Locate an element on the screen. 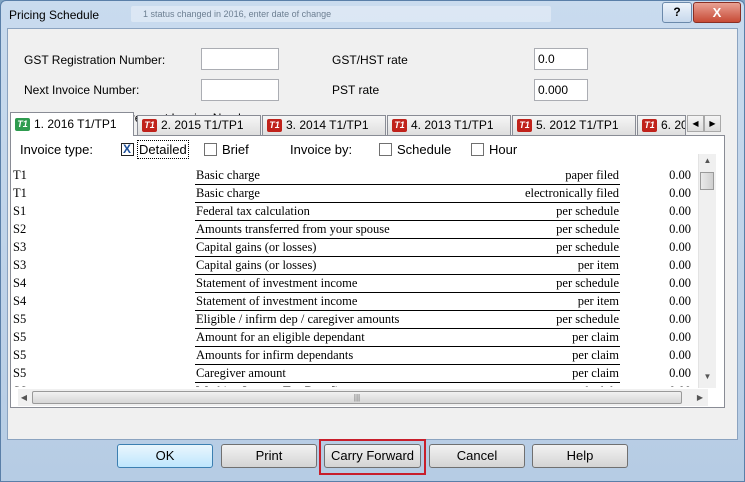 The height and width of the screenshot is (482, 745). row-description: Amount for an eligible dependant is located at coordinates (280, 337).